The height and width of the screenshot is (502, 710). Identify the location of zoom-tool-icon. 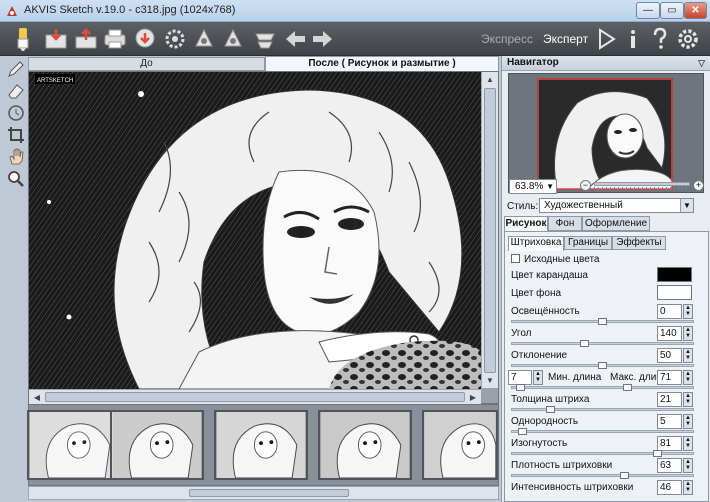
(16, 179).